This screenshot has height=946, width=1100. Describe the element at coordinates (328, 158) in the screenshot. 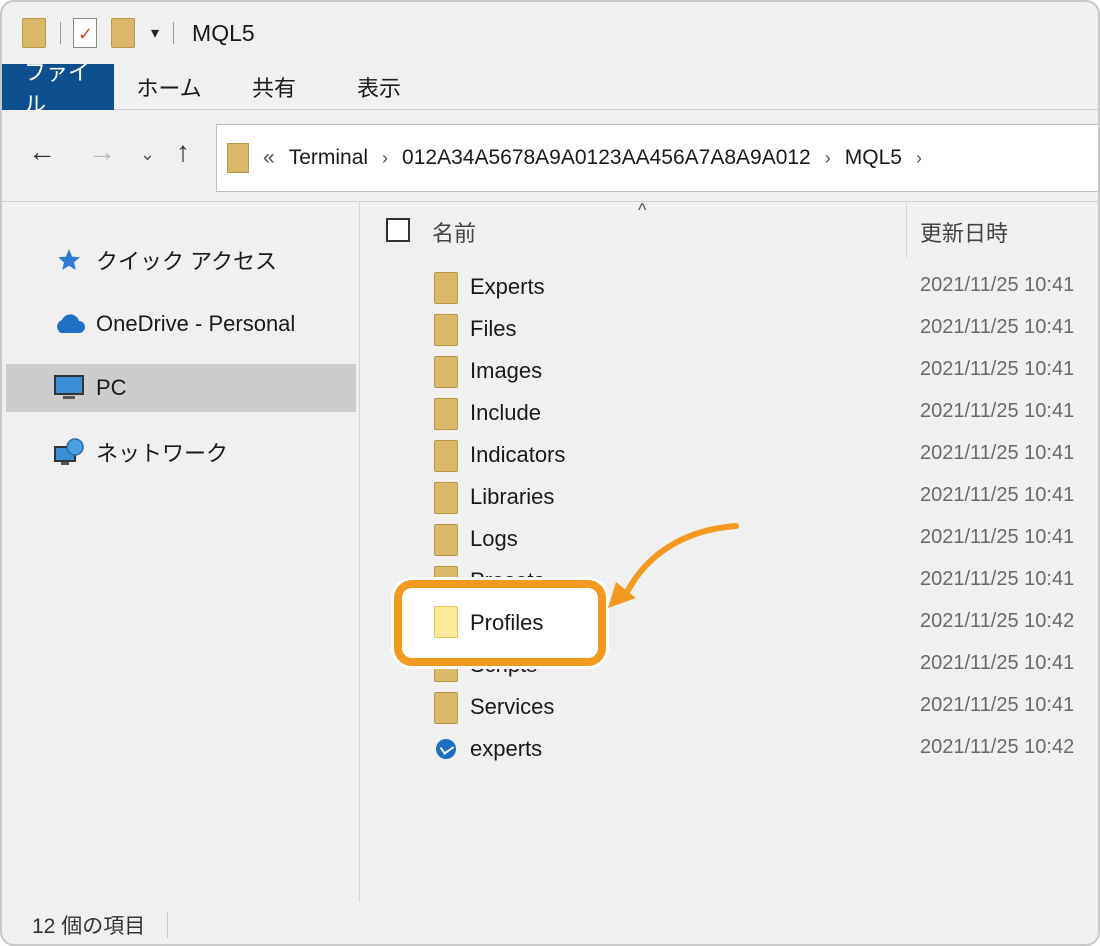

I see `breadcrumb-terminal: Terminal` at that location.